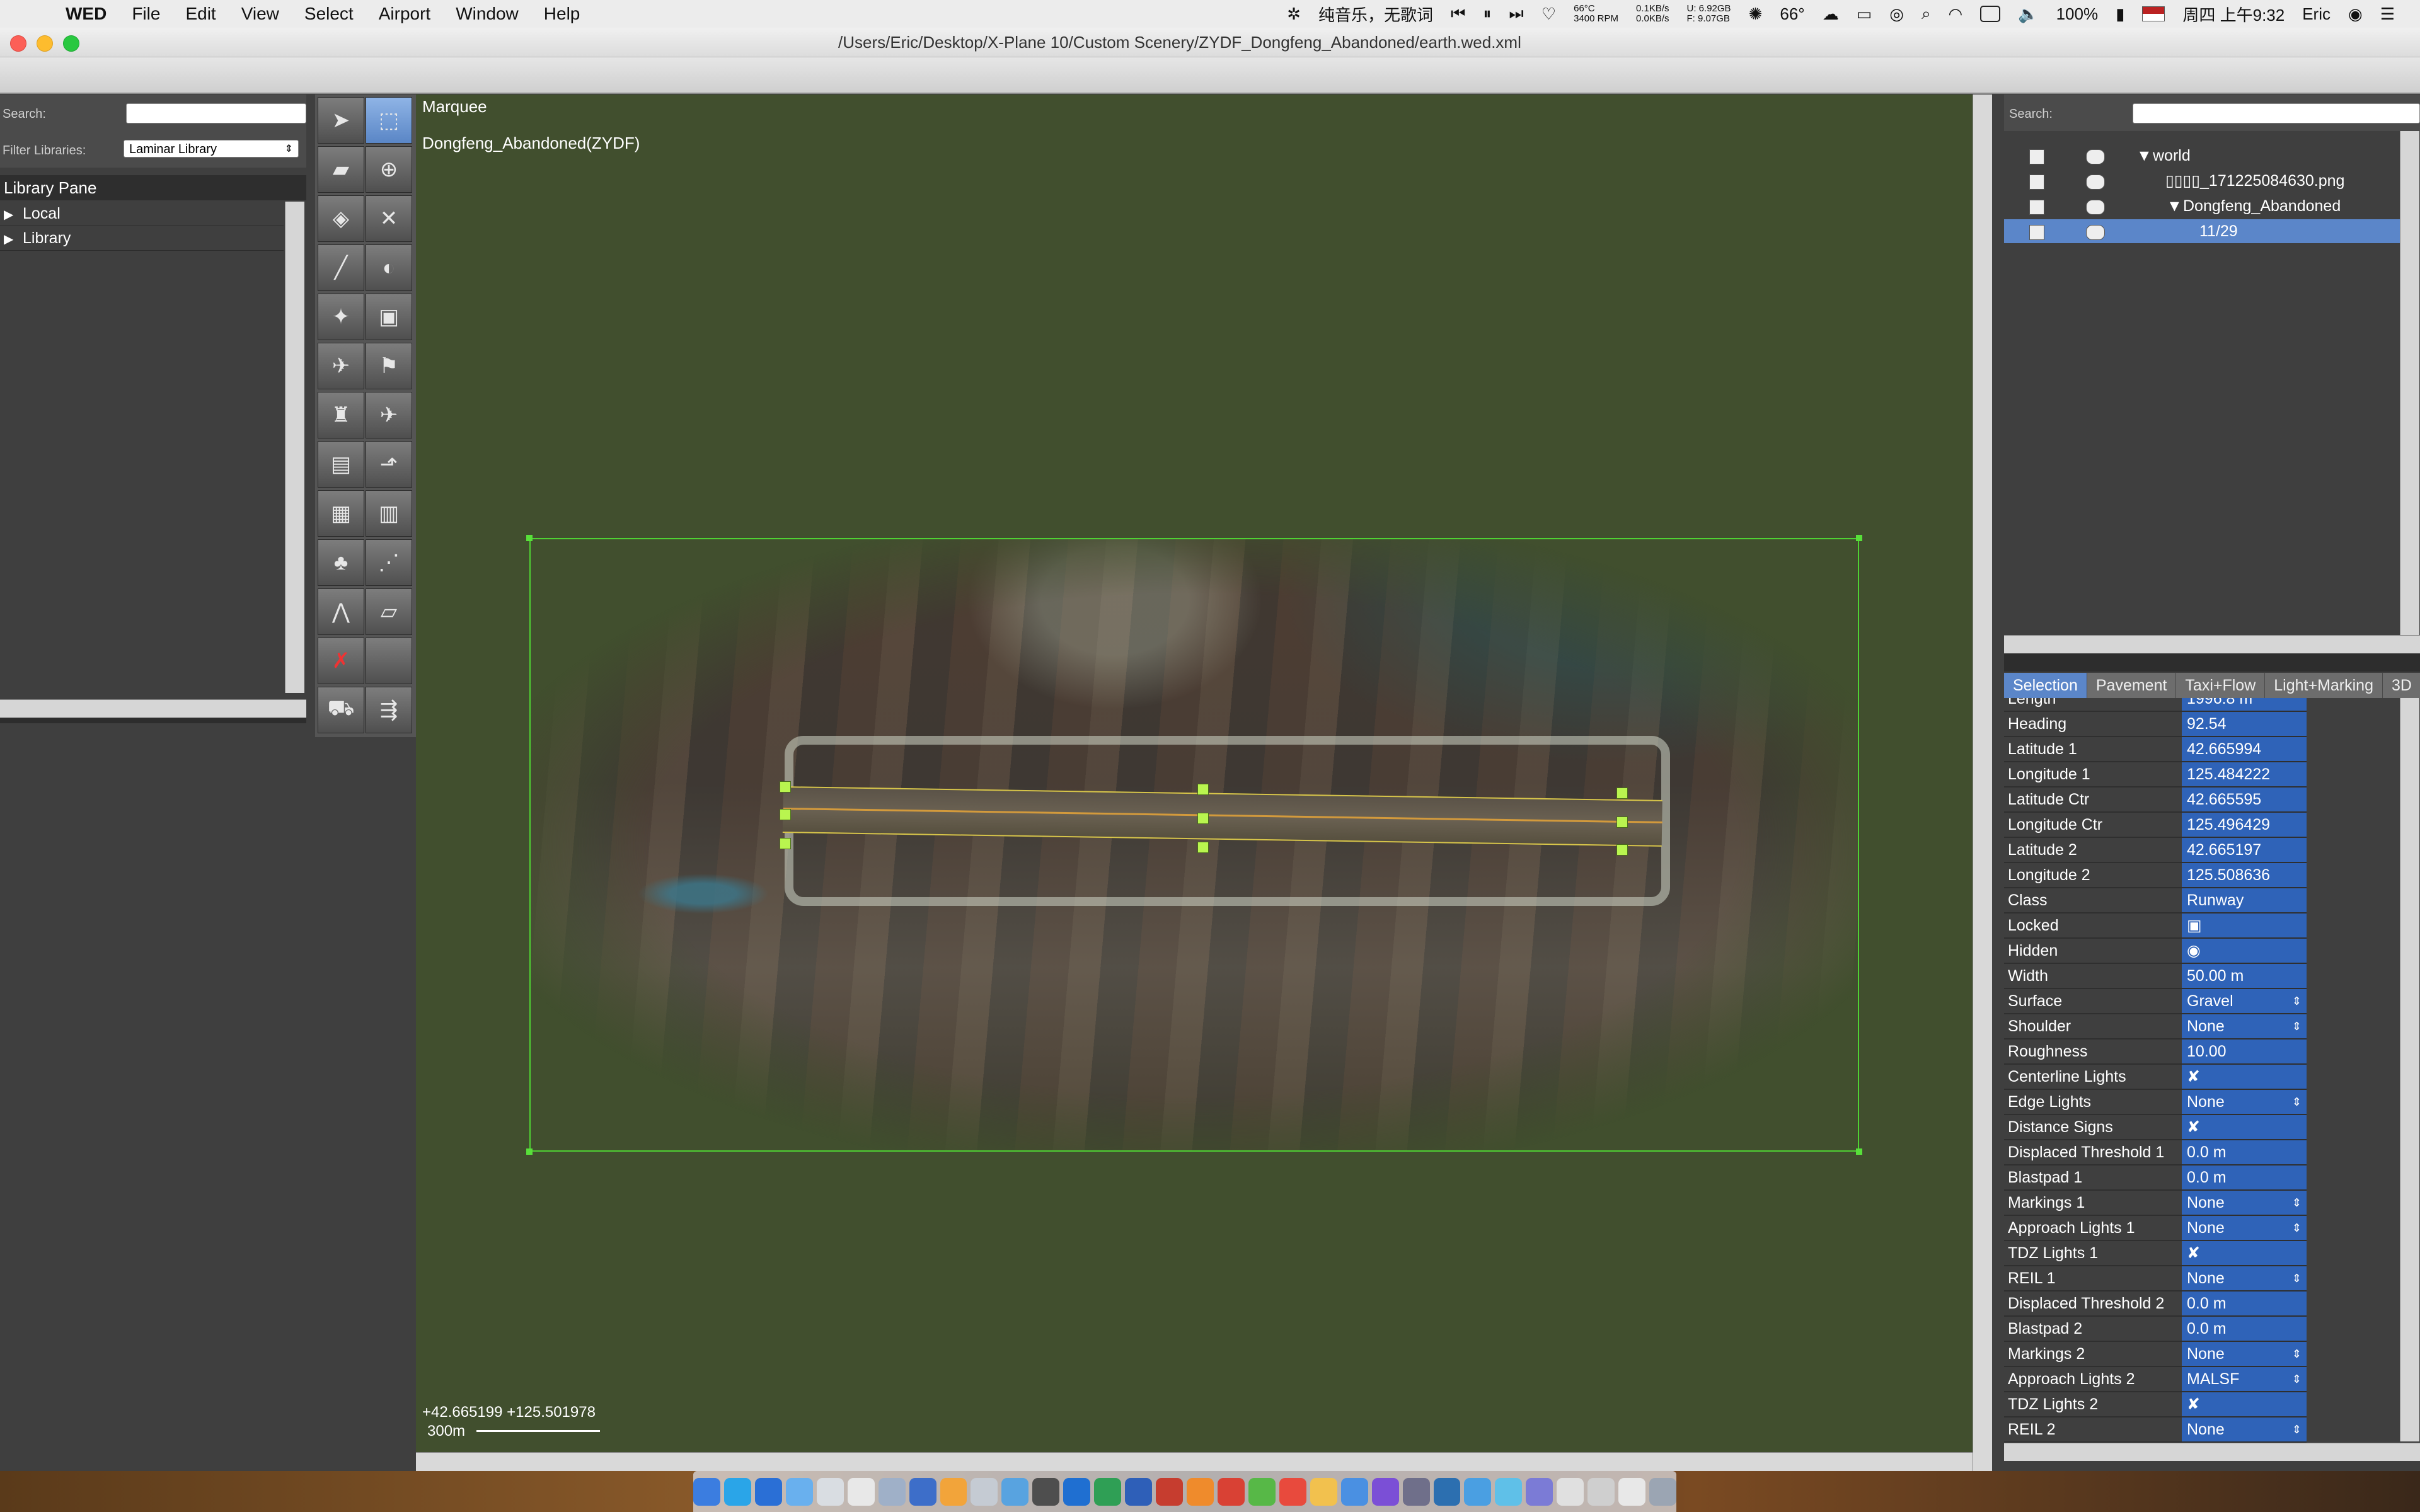  What do you see at coordinates (2156, 1127) in the screenshot?
I see `property-row: Distance Signs ✘` at bounding box center [2156, 1127].